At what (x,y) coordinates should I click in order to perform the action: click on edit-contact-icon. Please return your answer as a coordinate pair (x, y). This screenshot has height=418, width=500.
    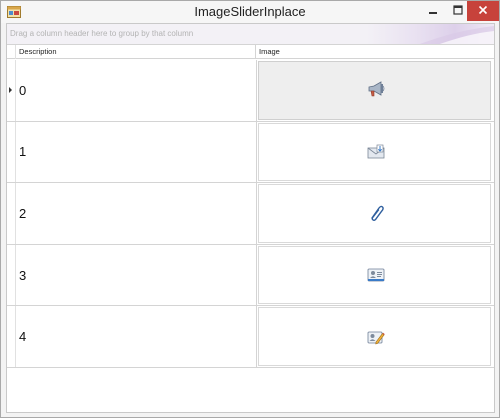
    Looking at the image, I should click on (376, 337).